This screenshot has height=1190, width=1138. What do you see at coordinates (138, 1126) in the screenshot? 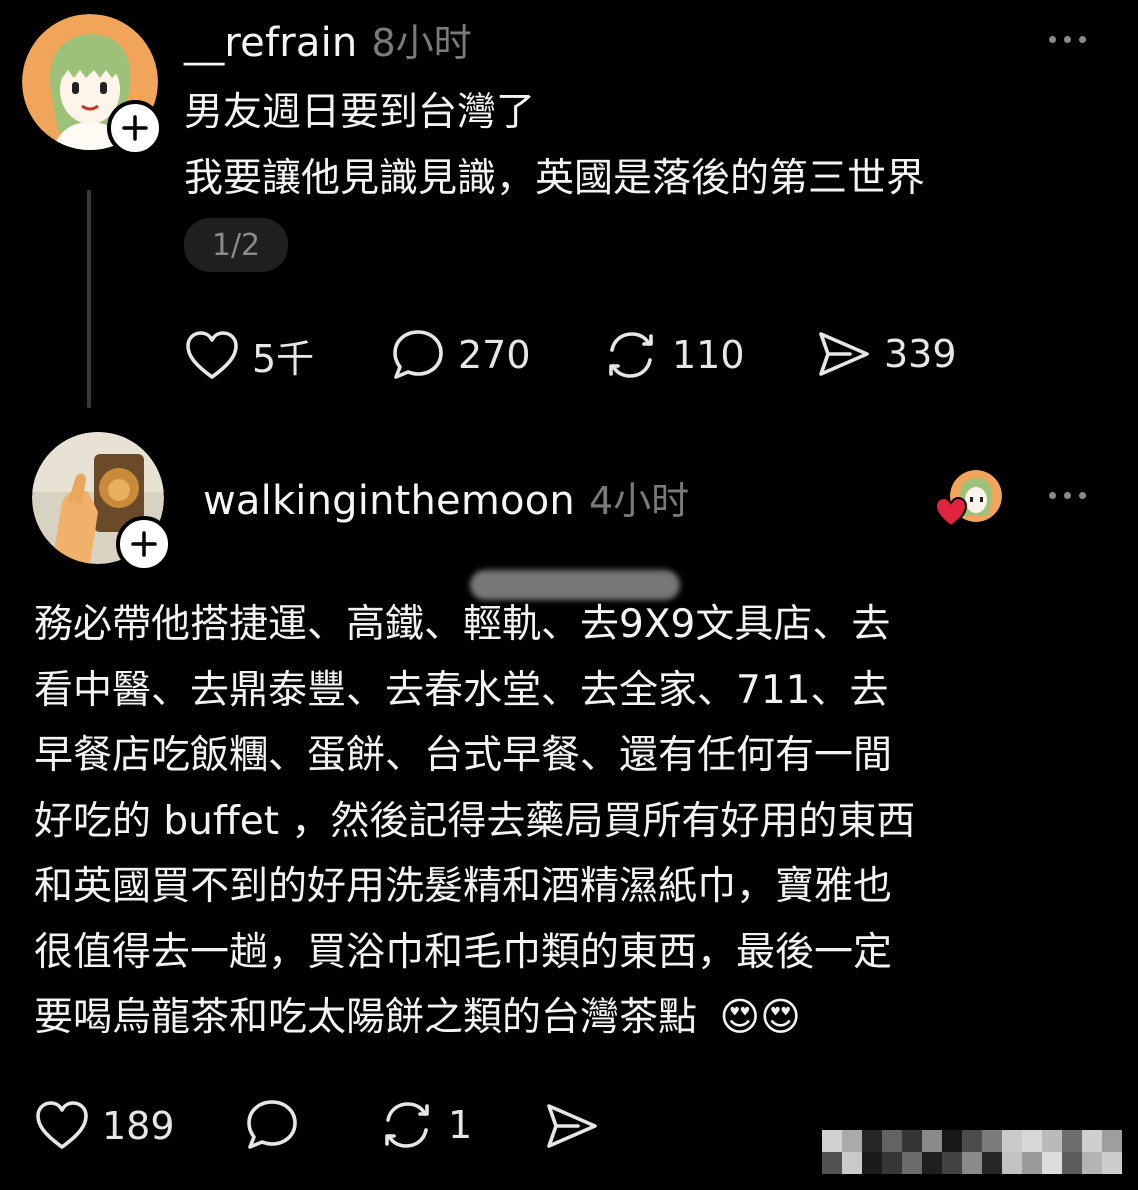
I see `reply-like-count: 189` at bounding box center [138, 1126].